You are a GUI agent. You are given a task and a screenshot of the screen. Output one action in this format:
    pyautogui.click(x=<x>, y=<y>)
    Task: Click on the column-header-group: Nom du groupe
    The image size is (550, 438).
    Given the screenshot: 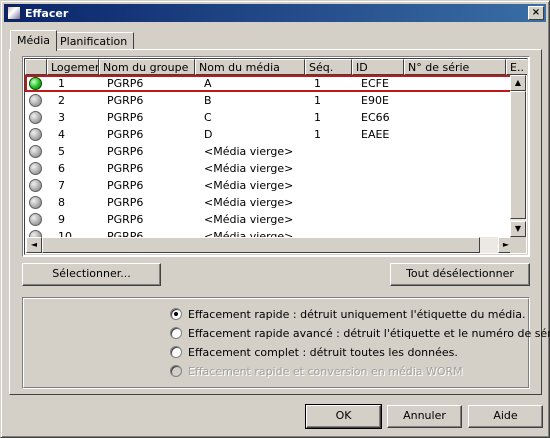 What is the action you would take?
    pyautogui.click(x=147, y=67)
    